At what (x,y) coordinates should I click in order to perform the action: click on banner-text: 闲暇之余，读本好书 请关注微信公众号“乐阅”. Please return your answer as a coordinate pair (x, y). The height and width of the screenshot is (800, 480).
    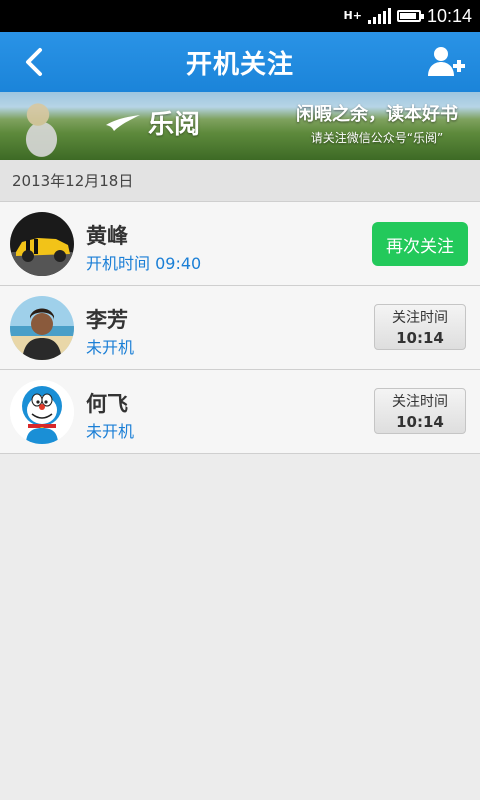
    Looking at the image, I should click on (377, 123).